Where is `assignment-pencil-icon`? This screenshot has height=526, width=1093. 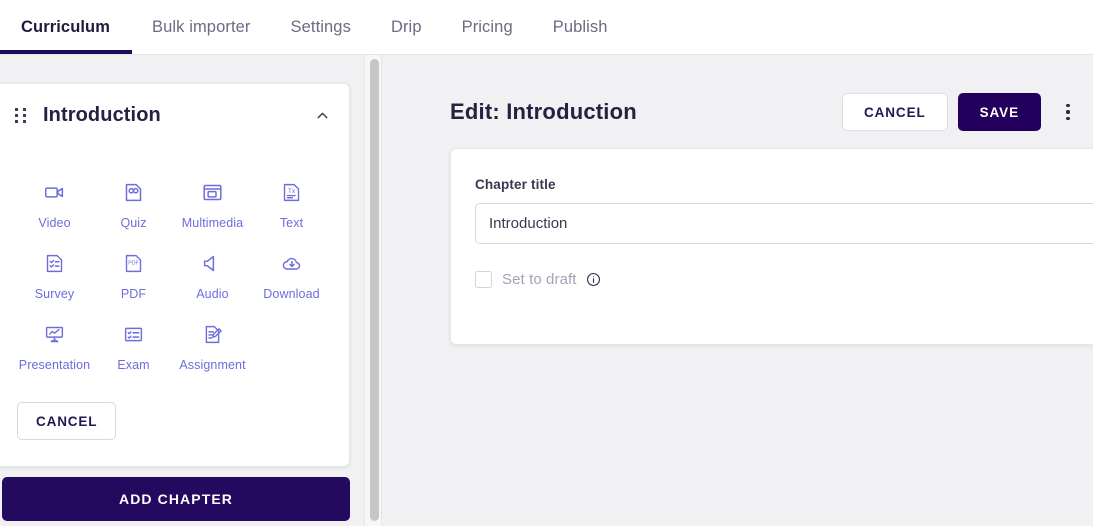
assignment-pencil-icon is located at coordinates (212, 334).